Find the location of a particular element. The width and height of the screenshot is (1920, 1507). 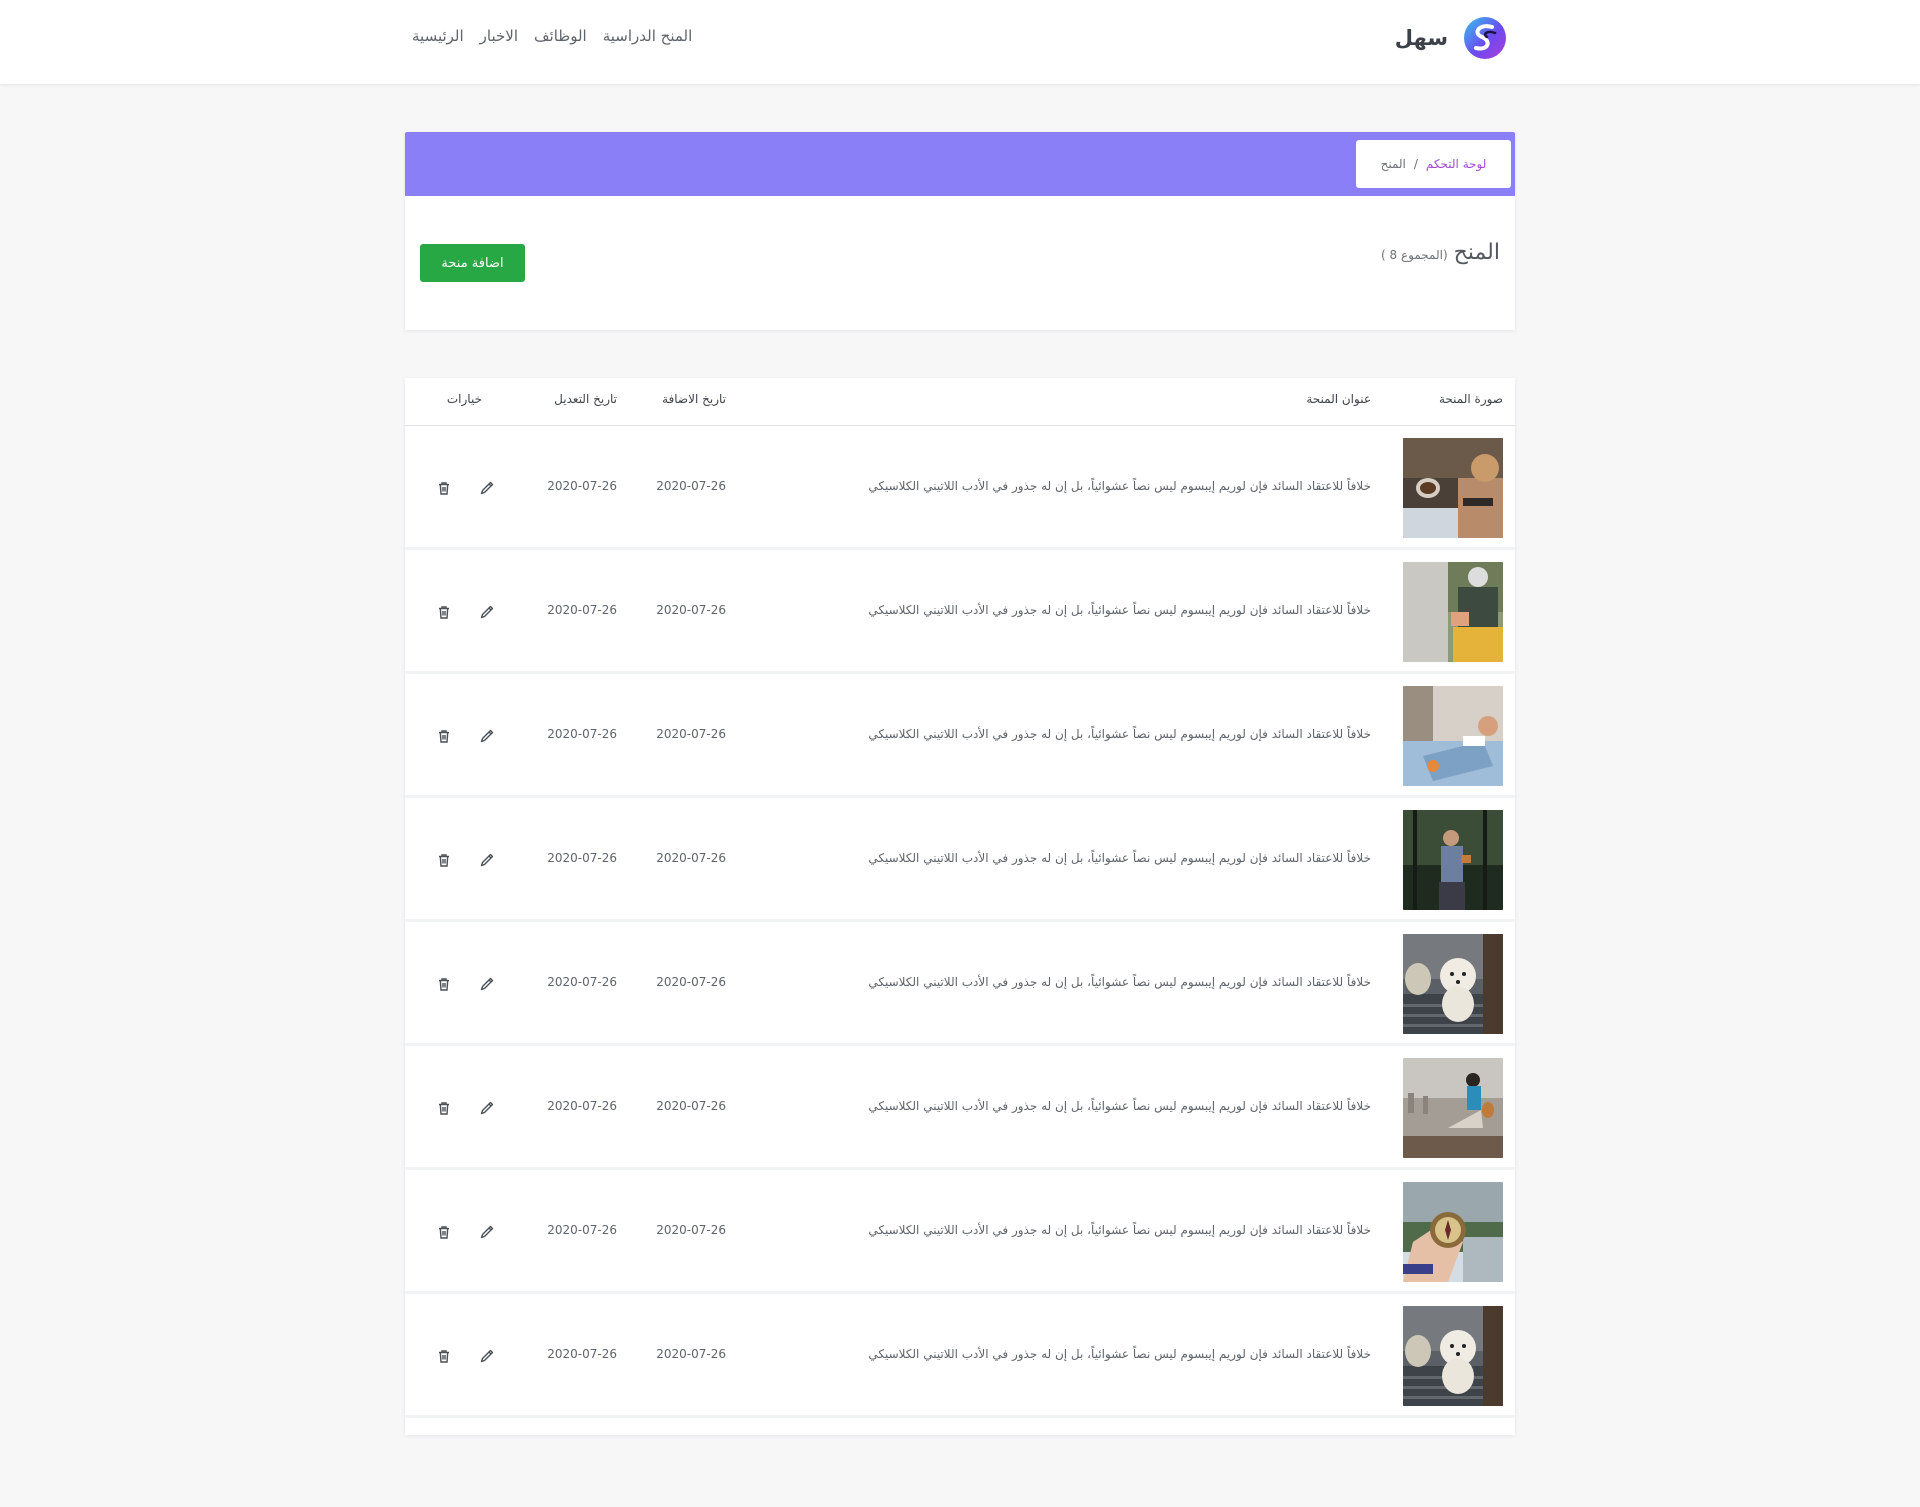

page-title: المنح is located at coordinates (1476, 252).